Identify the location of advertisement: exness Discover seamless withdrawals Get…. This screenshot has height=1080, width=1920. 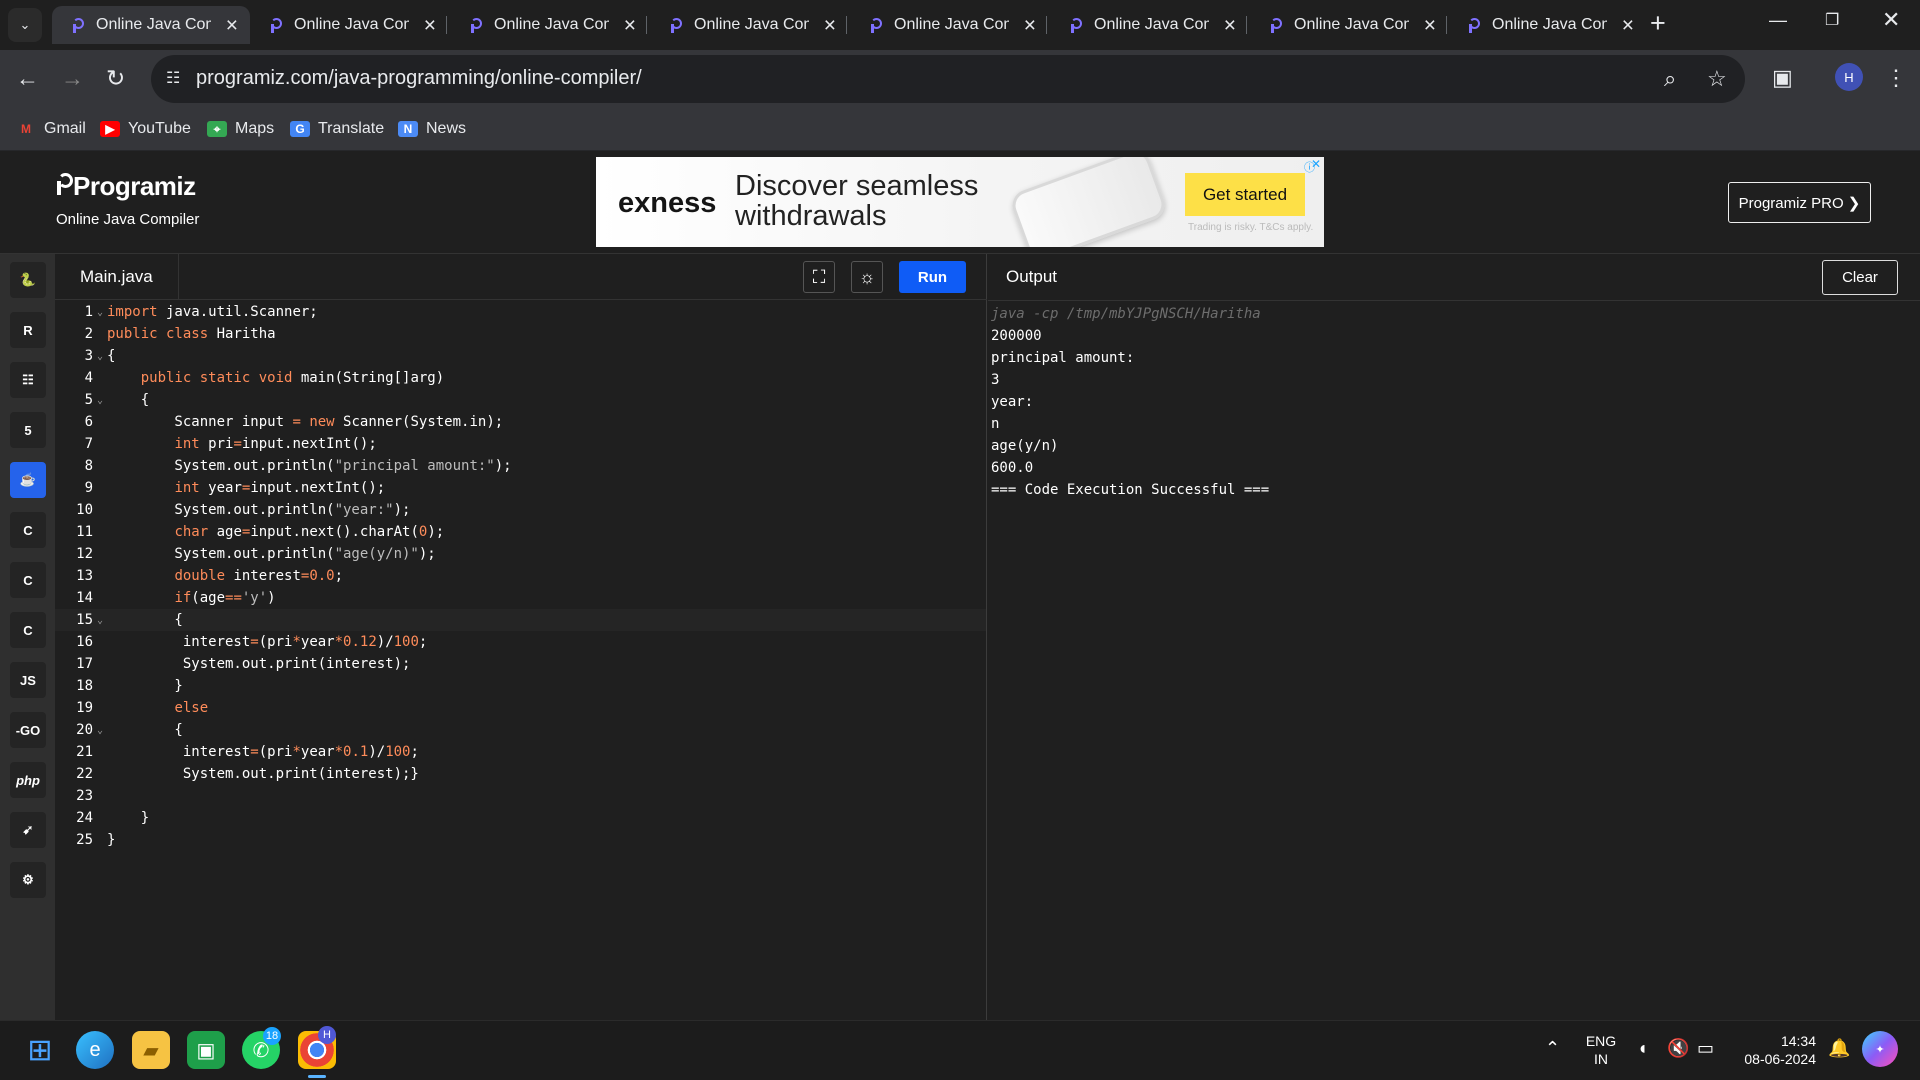
(960, 202).